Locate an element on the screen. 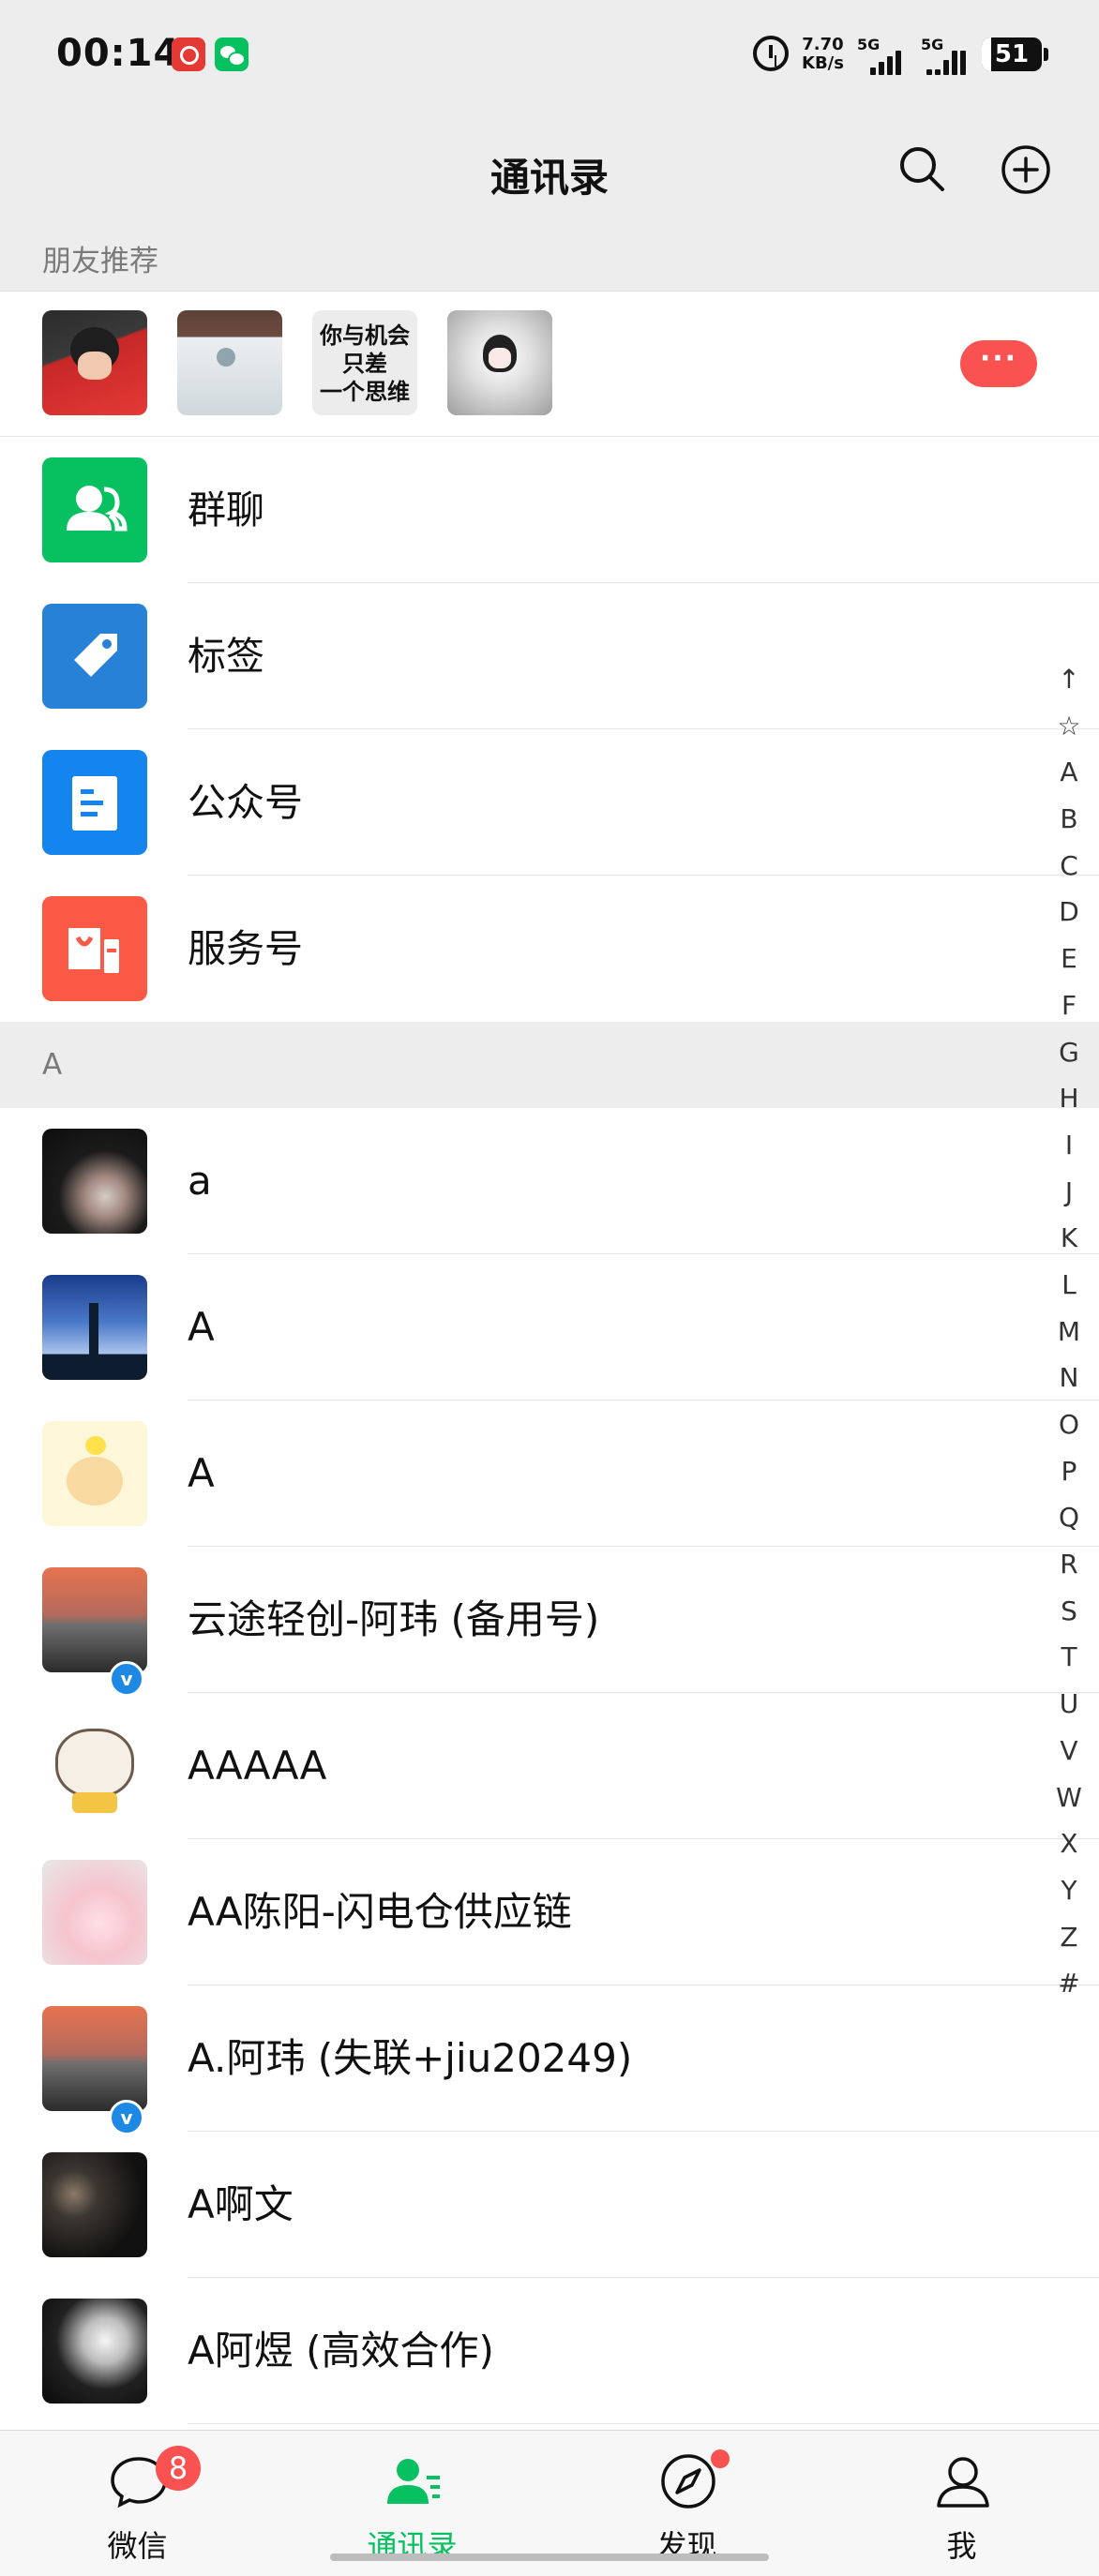  net-speed: 7.70 KB/s is located at coordinates (823, 56).